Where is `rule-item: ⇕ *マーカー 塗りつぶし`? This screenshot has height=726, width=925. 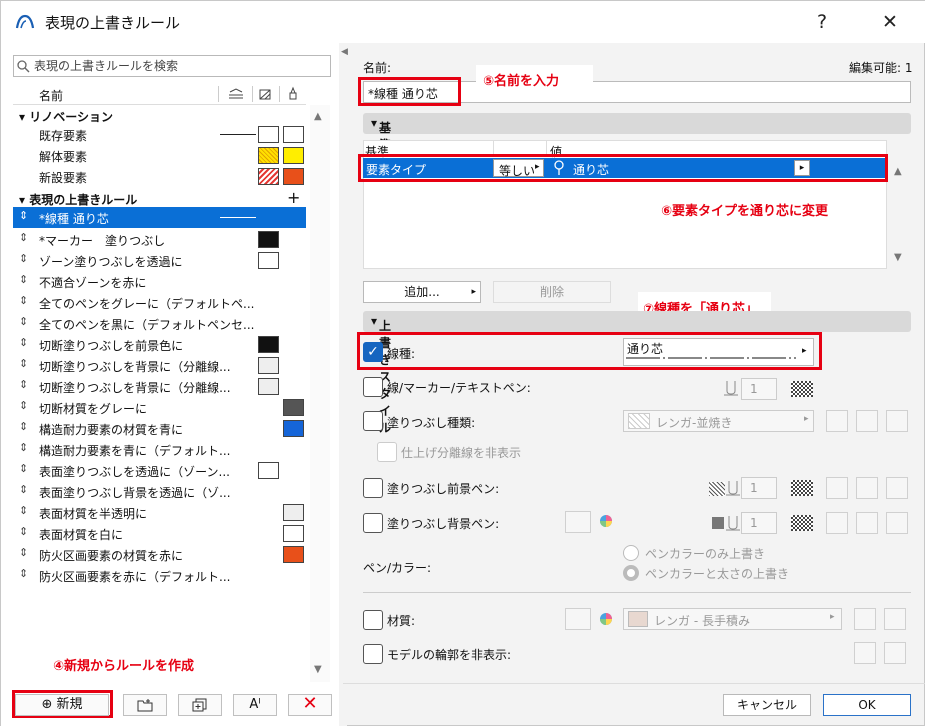 rule-item: ⇕ *マーカー 塗りつぶし is located at coordinates (159, 239).